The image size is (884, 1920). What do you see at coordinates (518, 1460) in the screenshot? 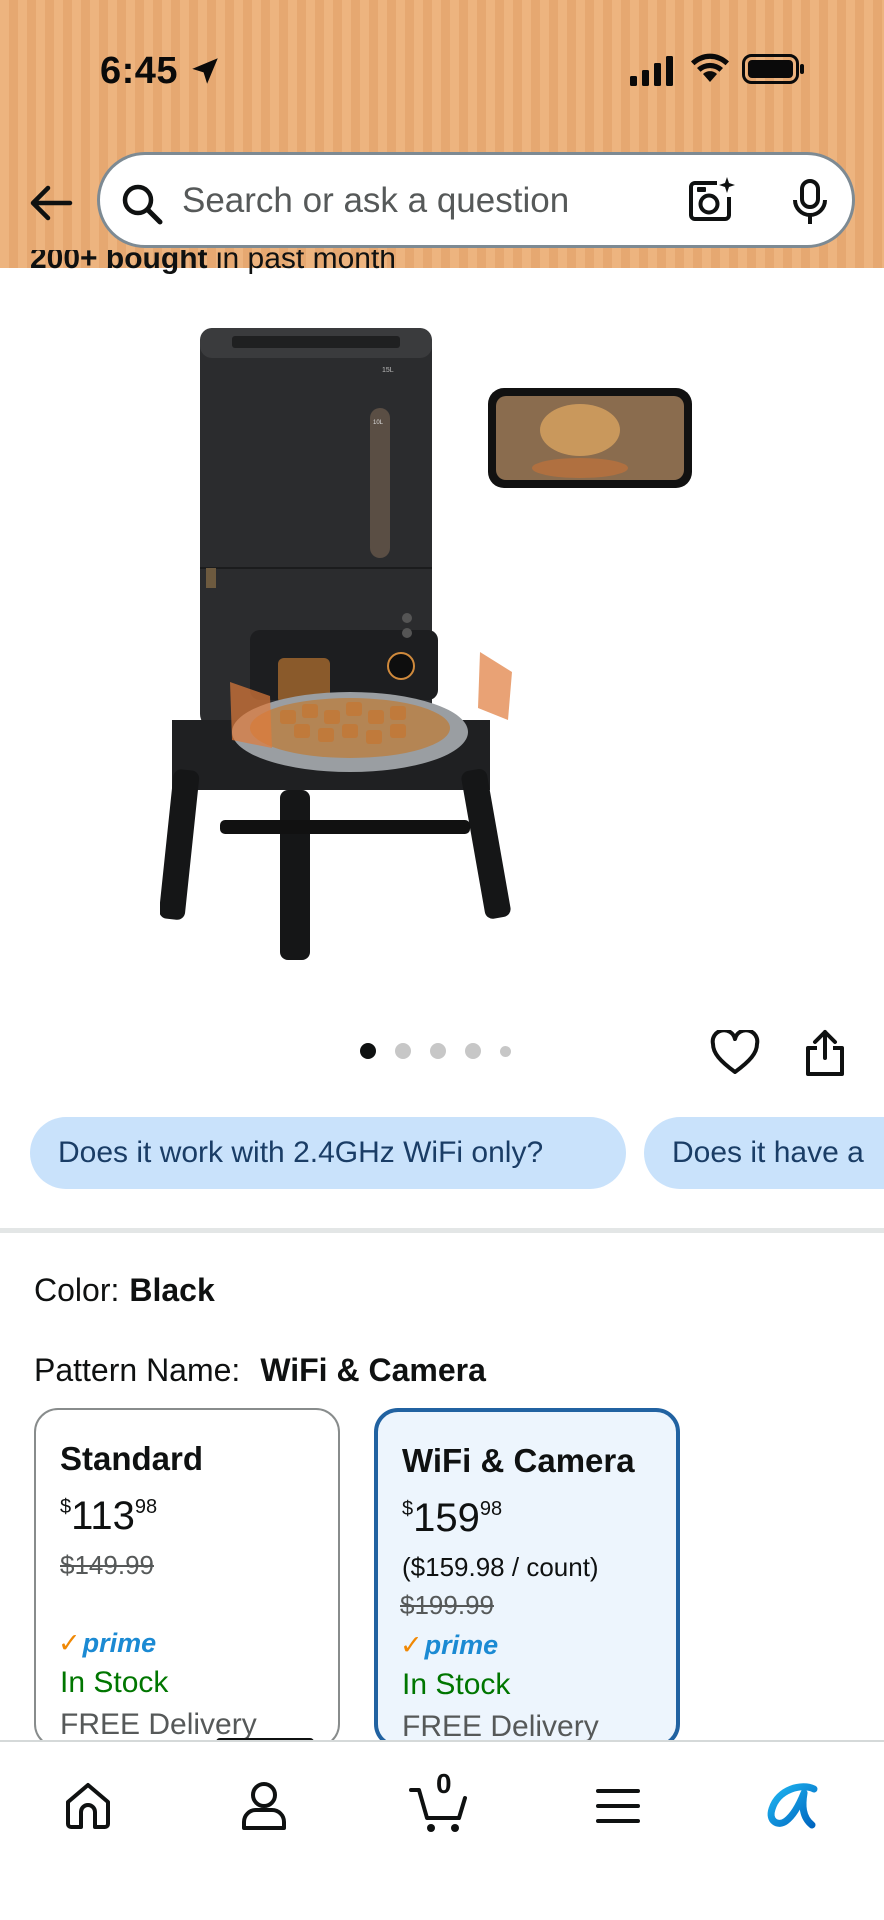
I see `variant-name: WiFi & Camera` at bounding box center [518, 1460].